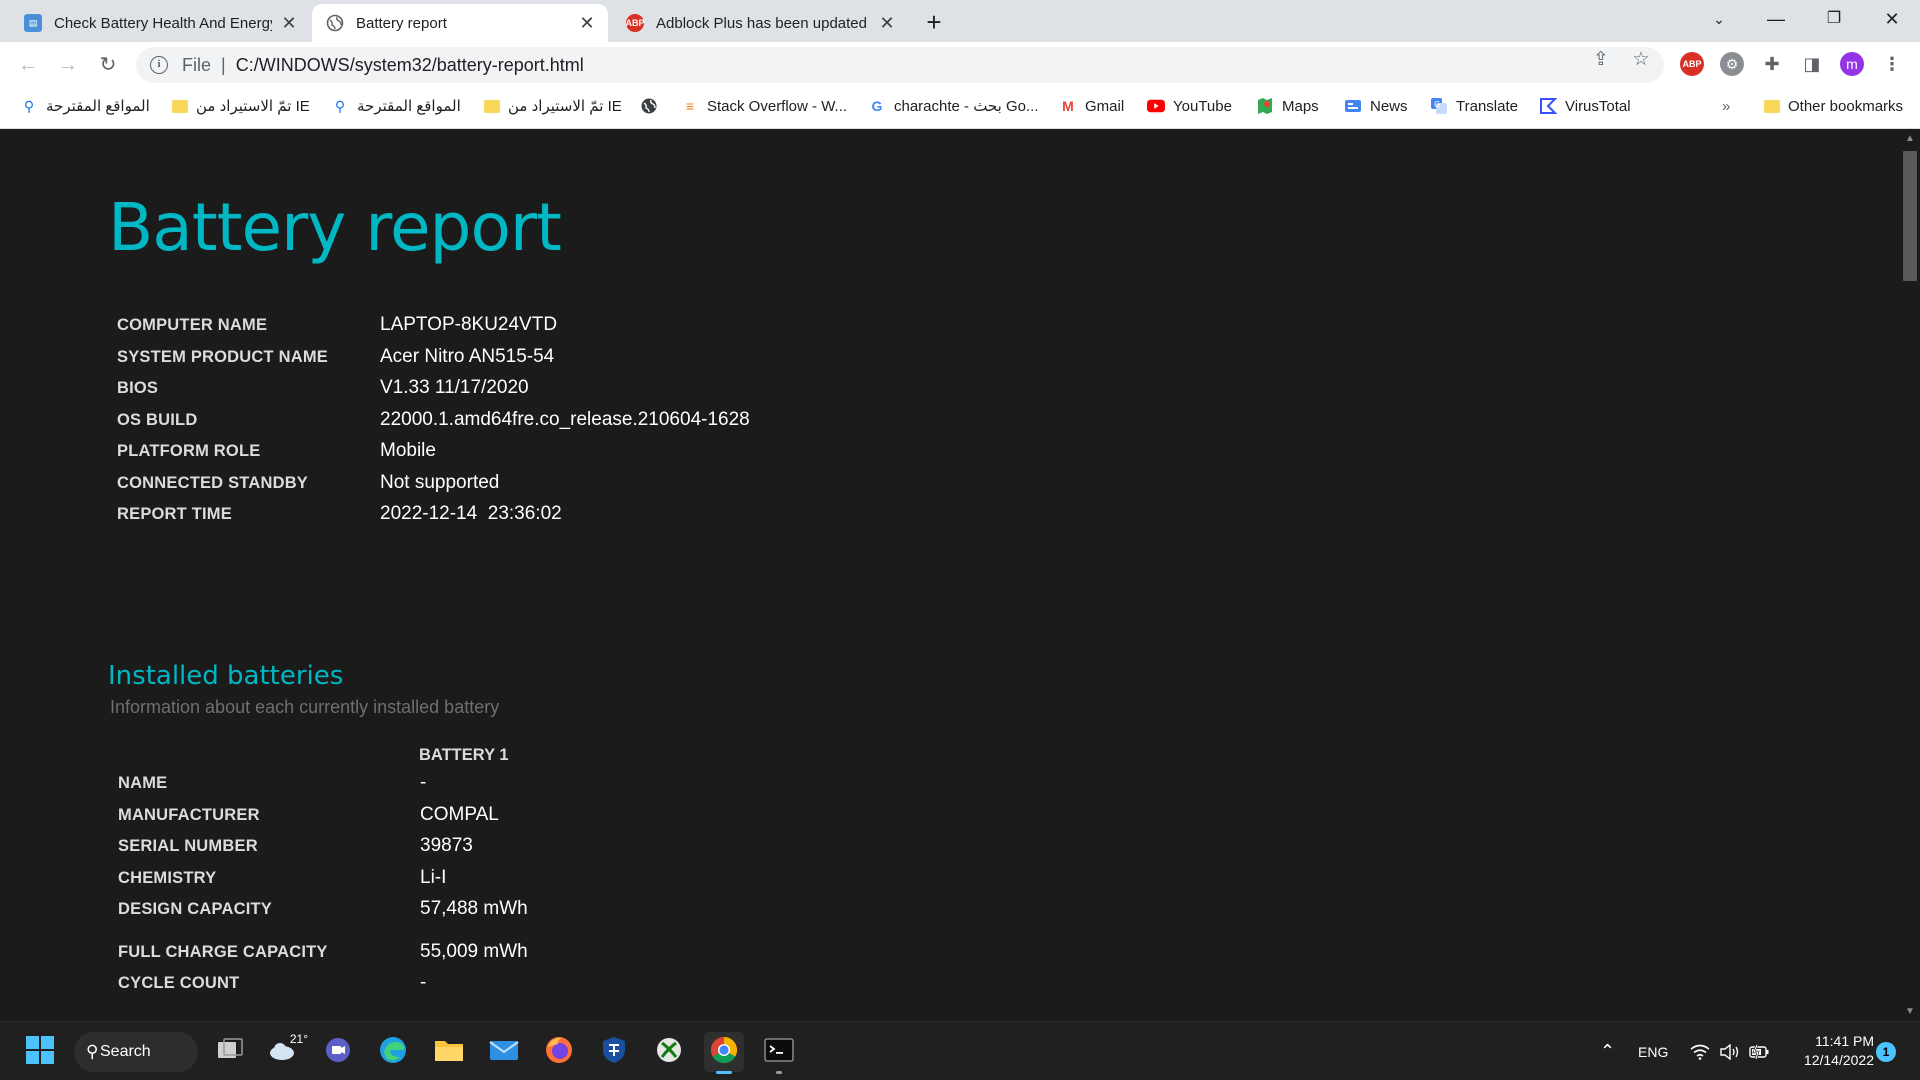  I want to click on extension-gear-icon: ⚙, so click(1732, 64).